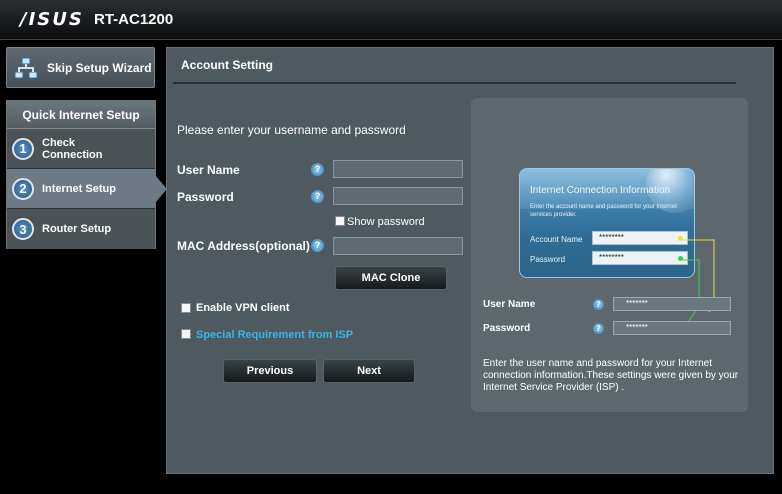  What do you see at coordinates (72, 148) in the screenshot?
I see `menu-item-label: Check Connection` at bounding box center [72, 148].